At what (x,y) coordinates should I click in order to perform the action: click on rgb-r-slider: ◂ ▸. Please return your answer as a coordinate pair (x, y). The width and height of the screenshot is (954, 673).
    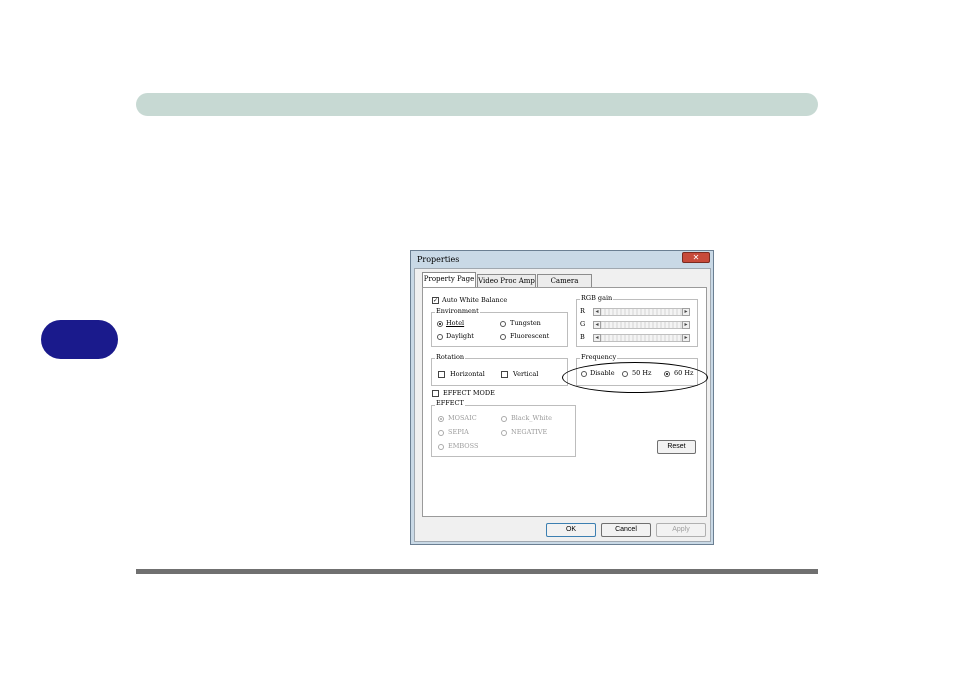
    Looking at the image, I should click on (641, 312).